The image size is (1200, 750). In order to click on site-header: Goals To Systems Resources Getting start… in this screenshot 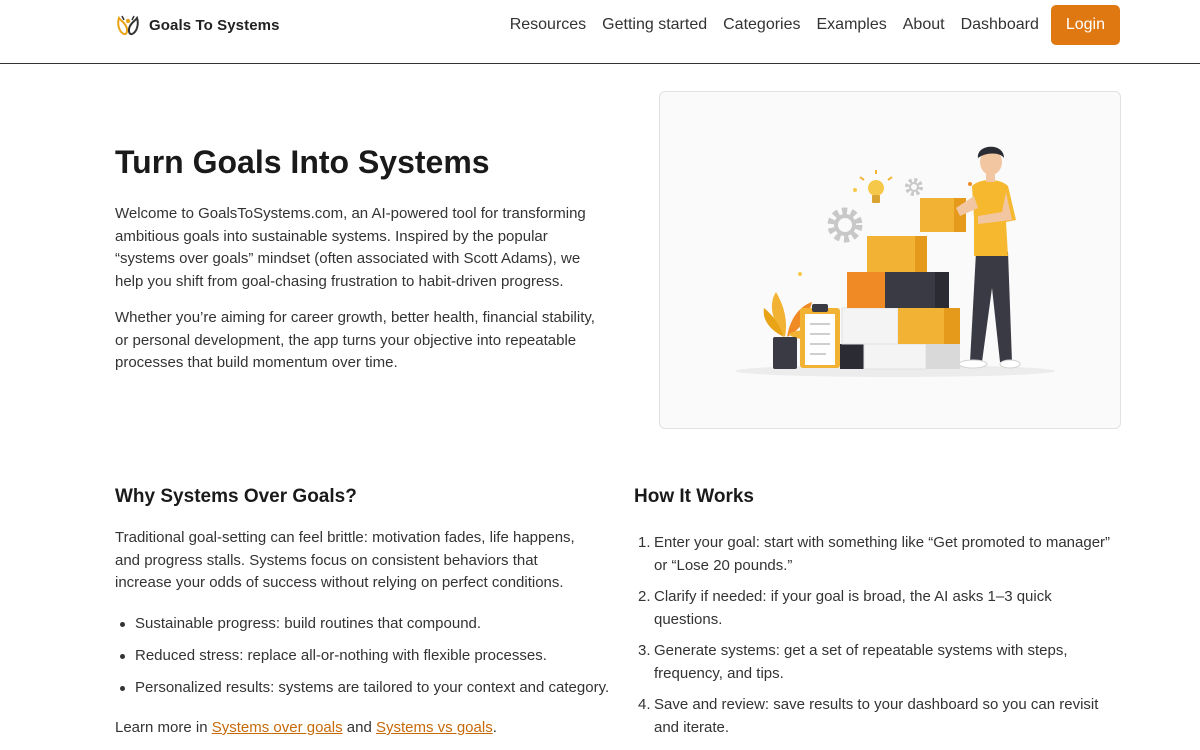, I will do `click(600, 32)`.